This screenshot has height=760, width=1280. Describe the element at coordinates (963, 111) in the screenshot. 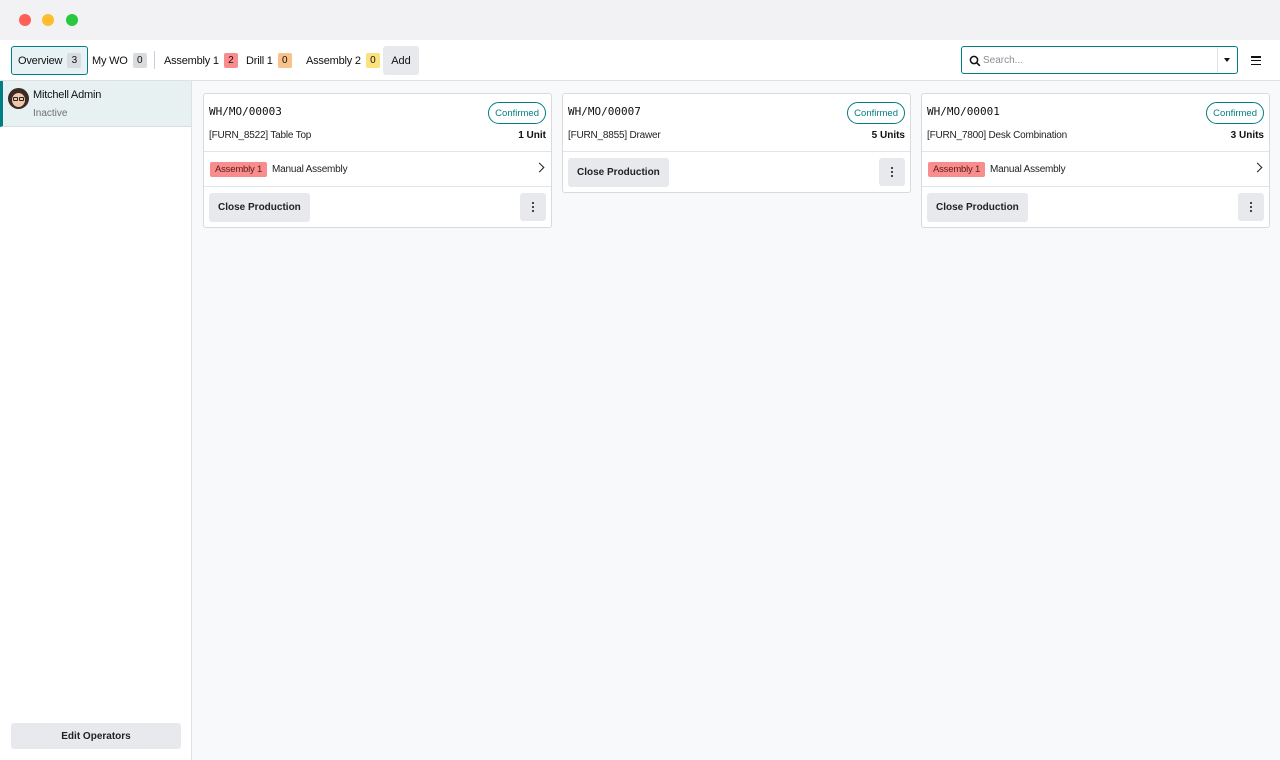

I see `mo-reference: WH/MO/00001` at that location.